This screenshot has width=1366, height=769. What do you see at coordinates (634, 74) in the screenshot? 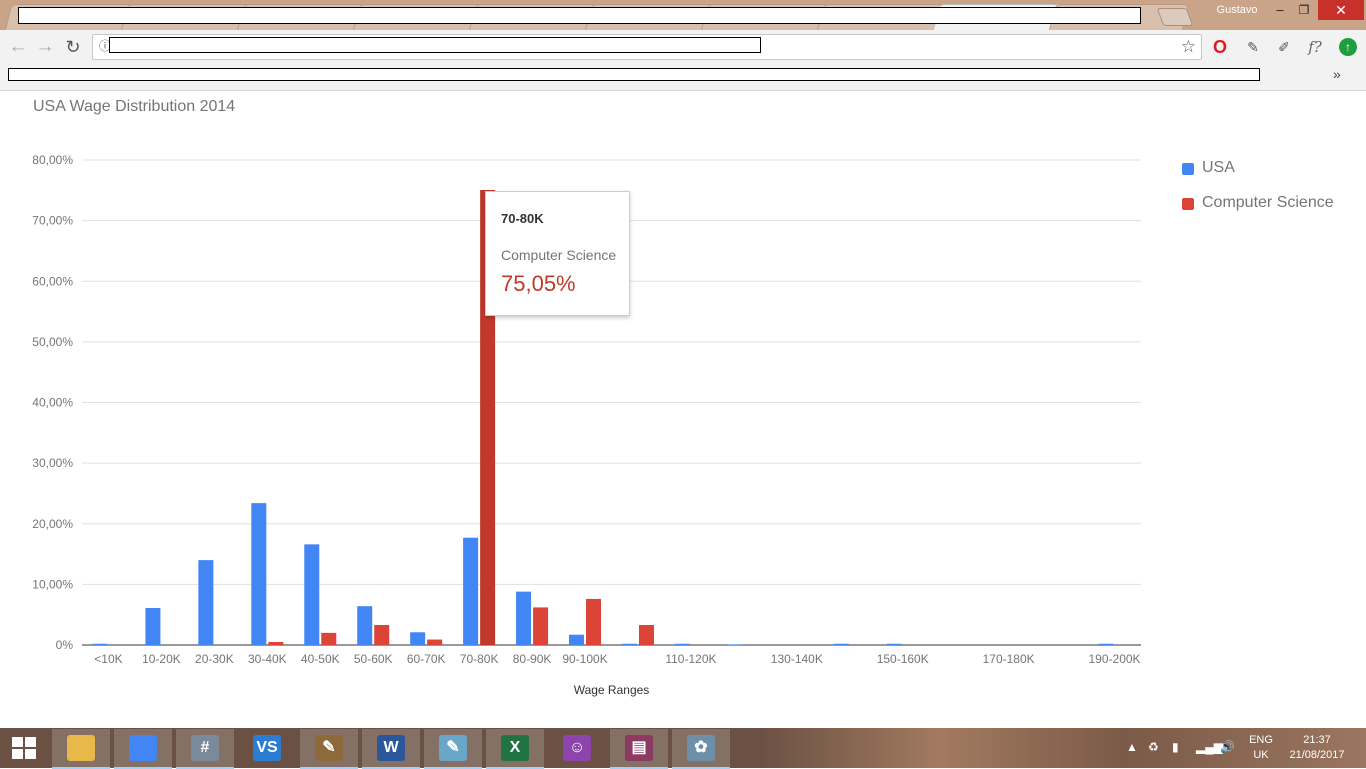
I see `bookmarks-redacted` at bounding box center [634, 74].